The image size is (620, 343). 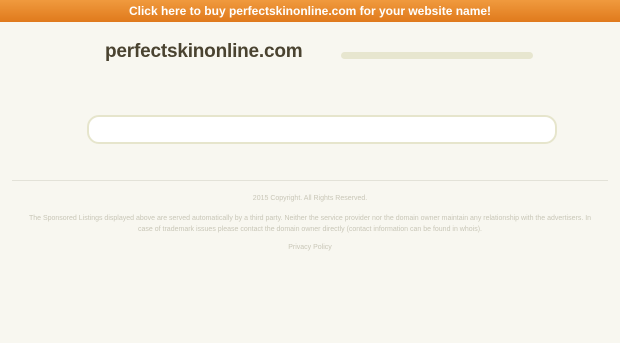 I want to click on privacy-policy-link: Privacy Policy, so click(x=310, y=247).